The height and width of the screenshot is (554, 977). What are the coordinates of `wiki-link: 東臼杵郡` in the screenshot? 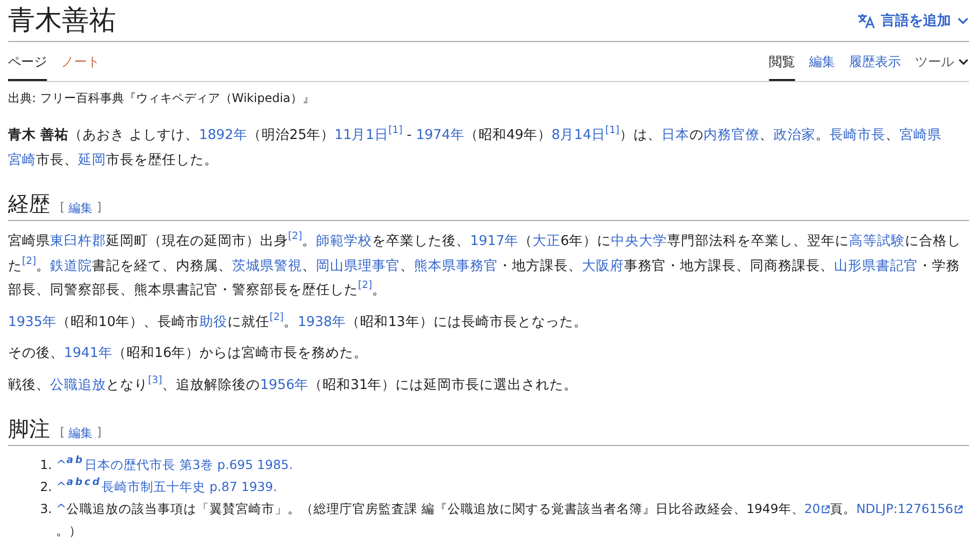 It's located at (78, 241).